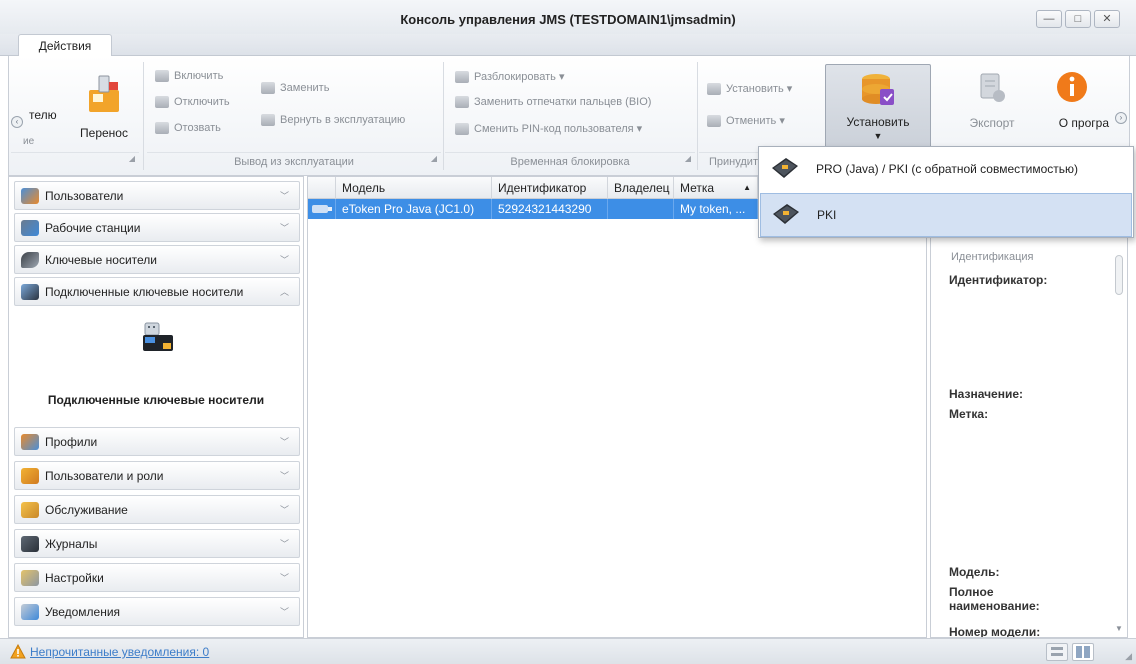 The width and height of the screenshot is (1136, 664). What do you see at coordinates (992, 87) in the screenshot?
I see `export-icon` at bounding box center [992, 87].